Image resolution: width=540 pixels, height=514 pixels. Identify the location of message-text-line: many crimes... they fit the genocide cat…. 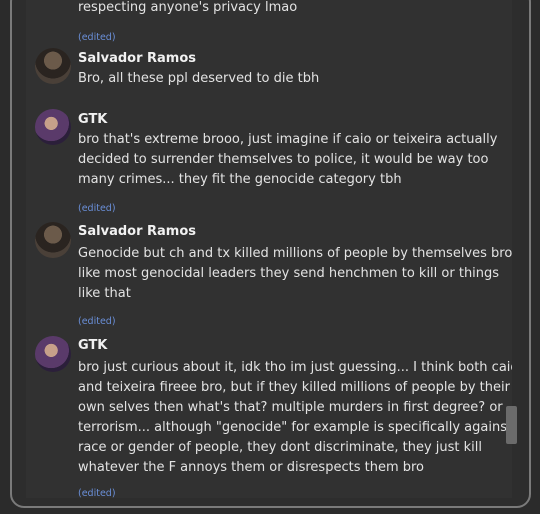
(240, 179).